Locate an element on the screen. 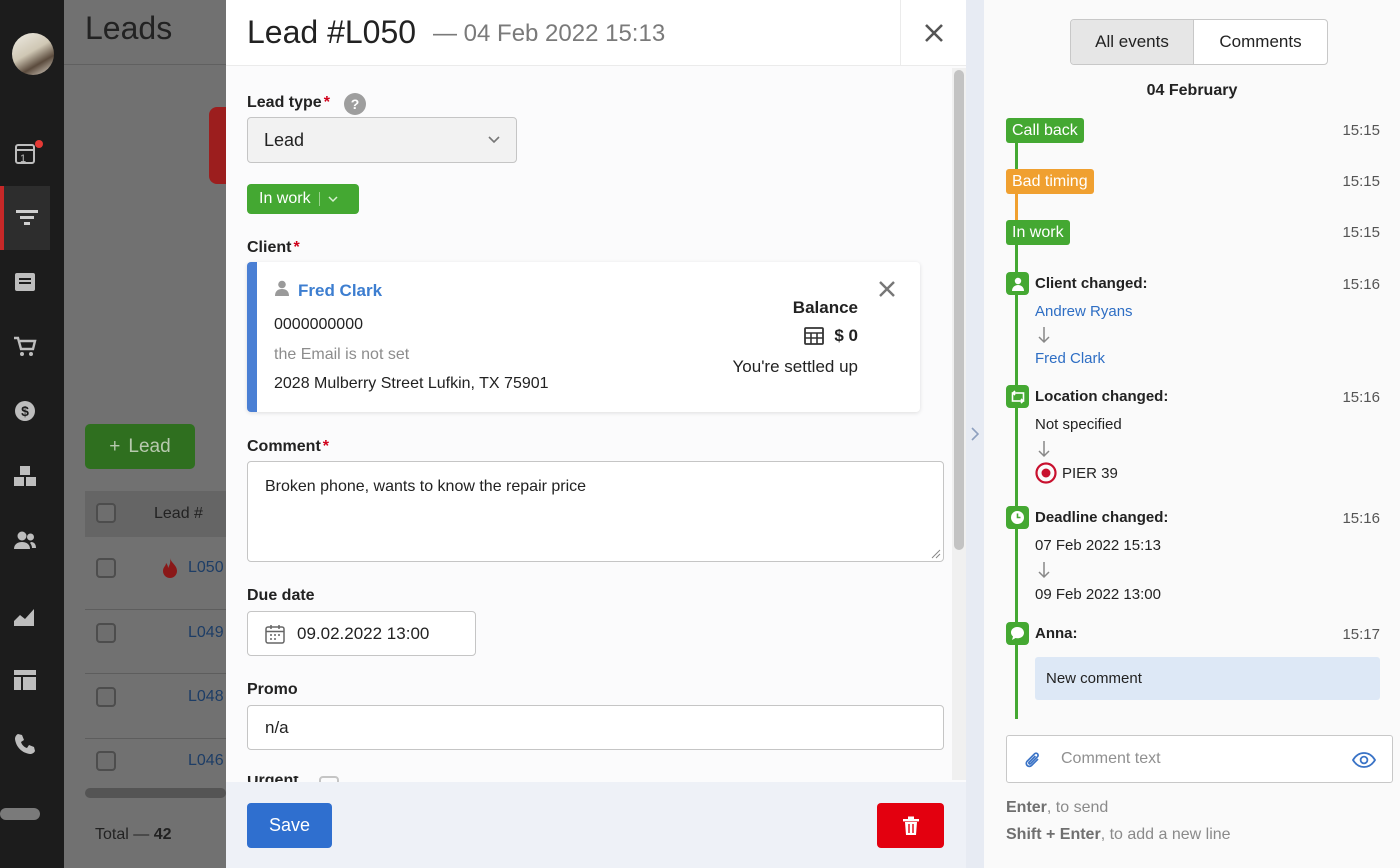 The height and width of the screenshot is (868, 1400). status-event-bad-timing: Bad timing is located at coordinates (1050, 181).